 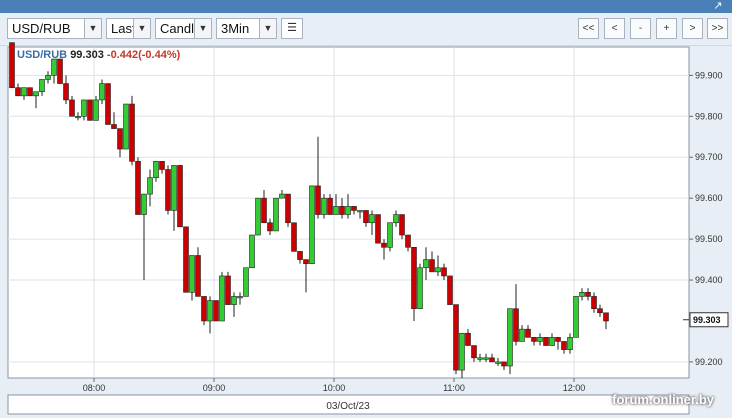 What do you see at coordinates (663, 399) in the screenshot?
I see `watermark: forum.onliner.by` at bounding box center [663, 399].